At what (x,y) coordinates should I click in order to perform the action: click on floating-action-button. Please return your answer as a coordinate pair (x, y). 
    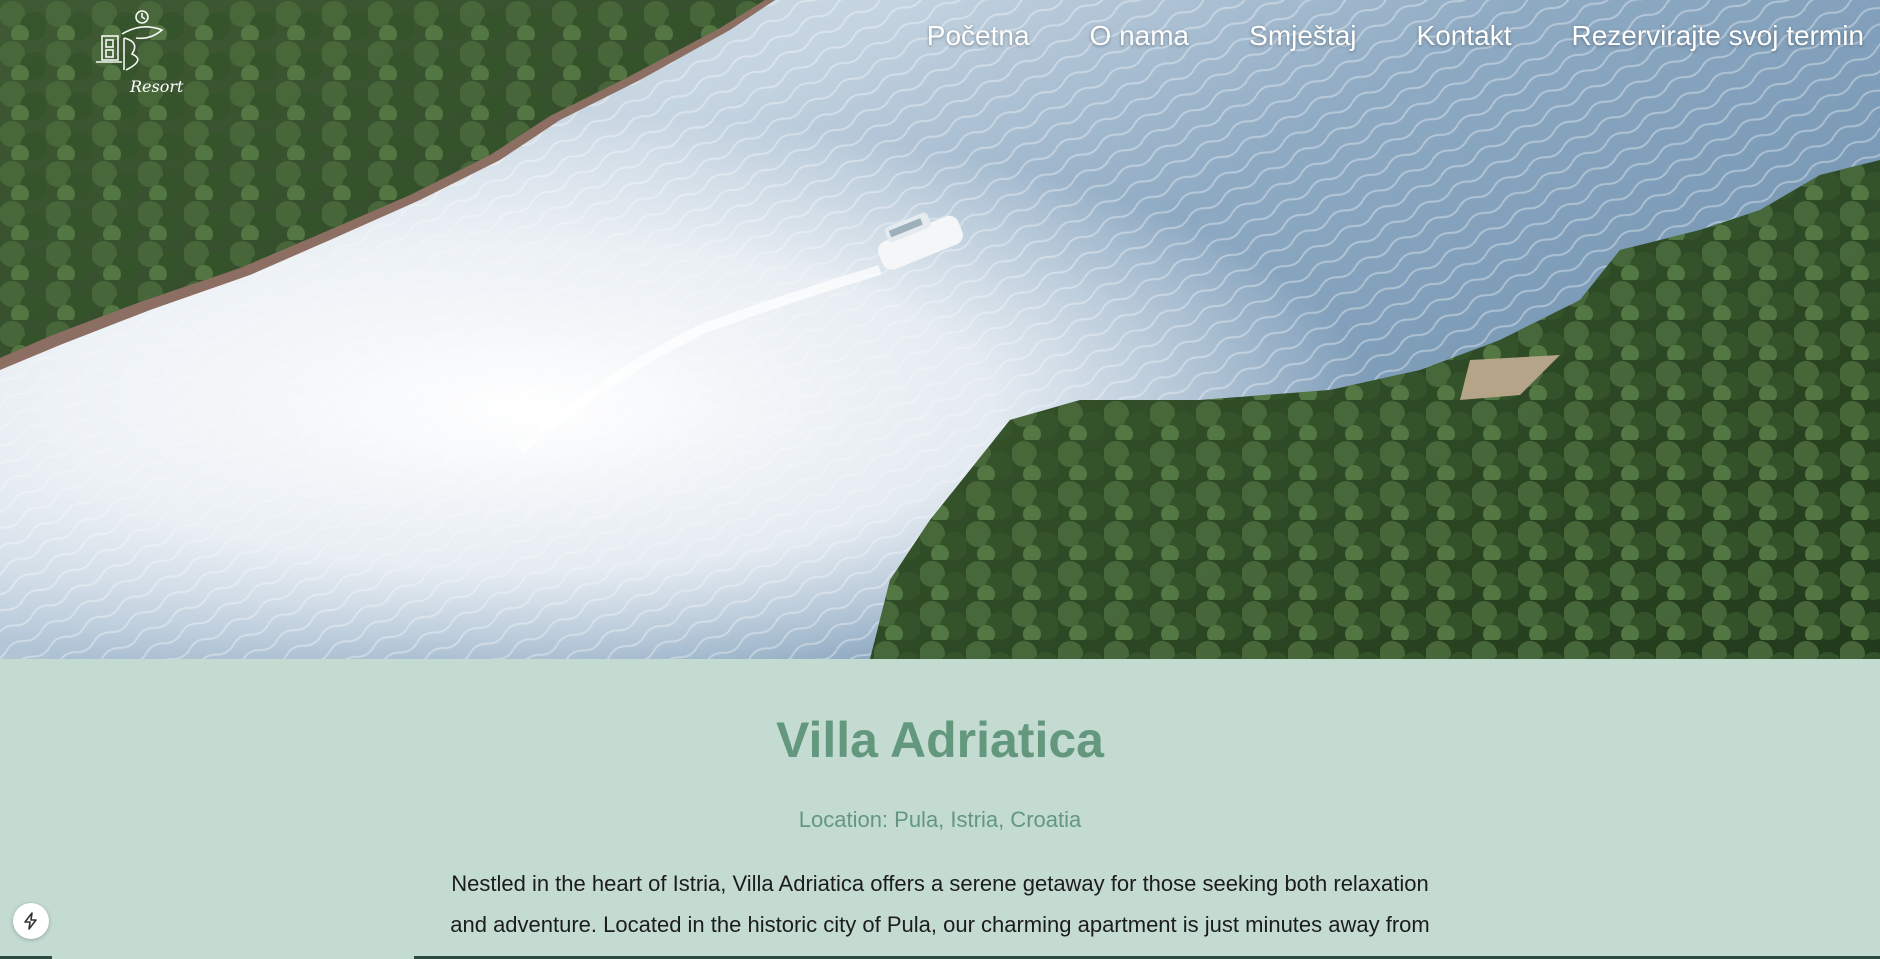
    Looking at the image, I should click on (31, 921).